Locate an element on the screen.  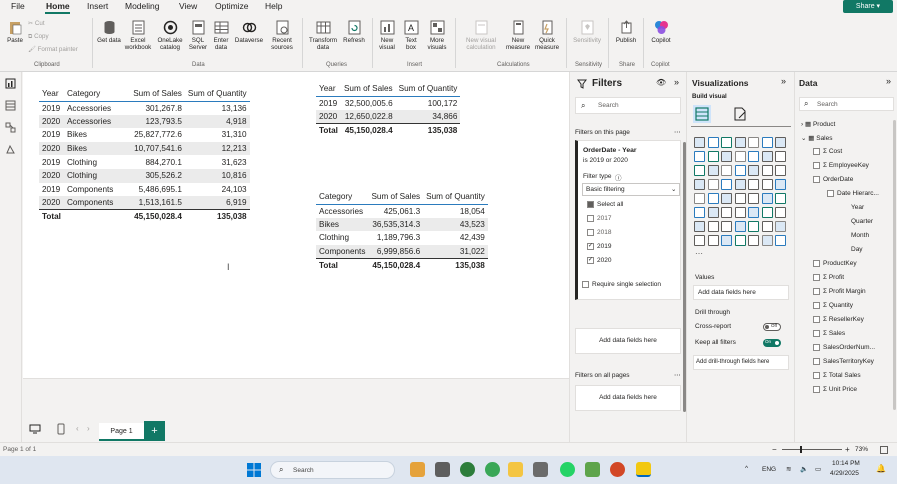
add-page-filter-dropzone: Add data fields here is located at coordinates (628, 341).